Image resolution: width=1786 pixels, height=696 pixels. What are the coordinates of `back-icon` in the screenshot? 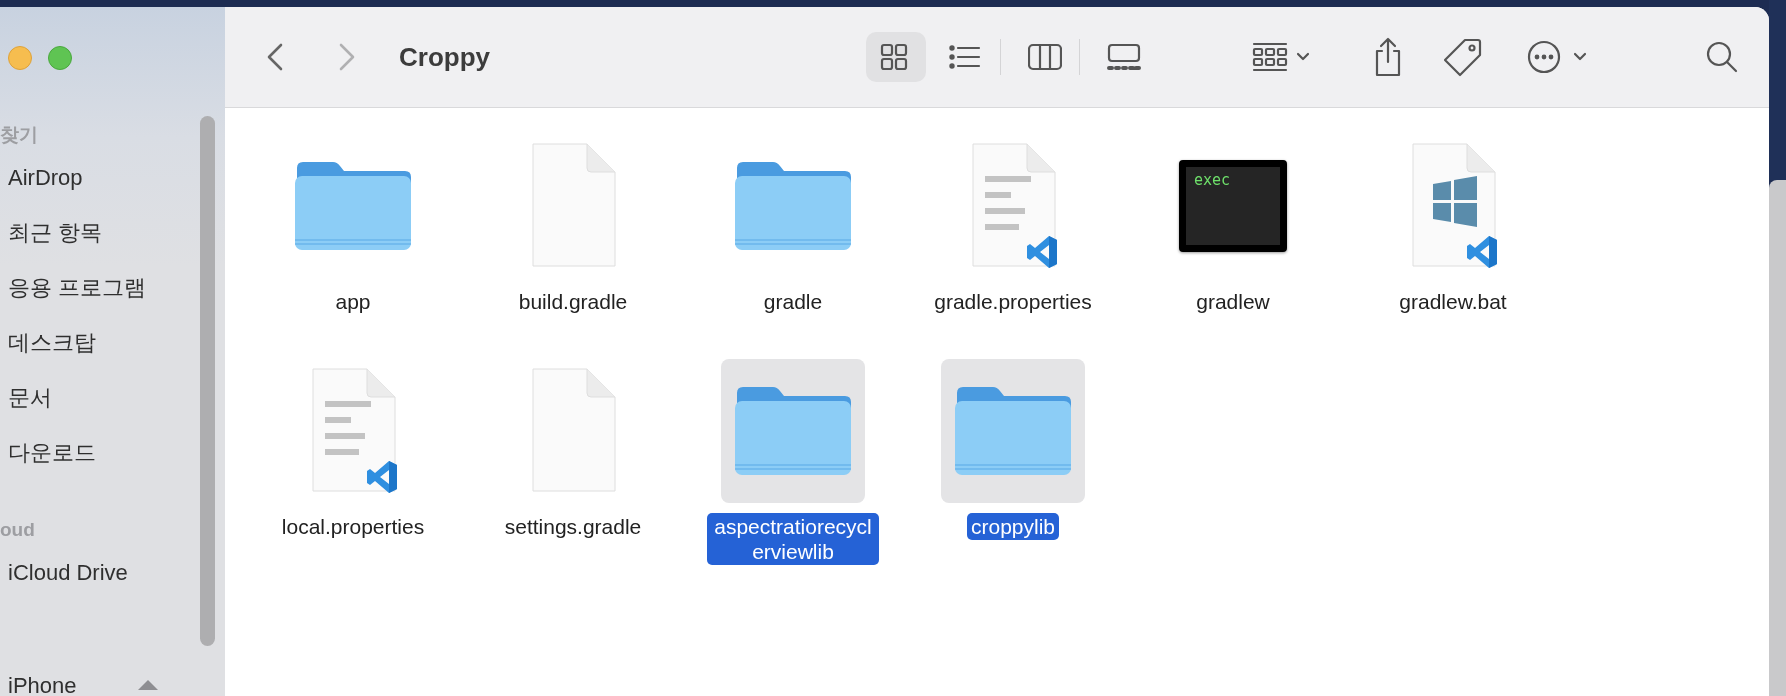 It's located at (275, 57).